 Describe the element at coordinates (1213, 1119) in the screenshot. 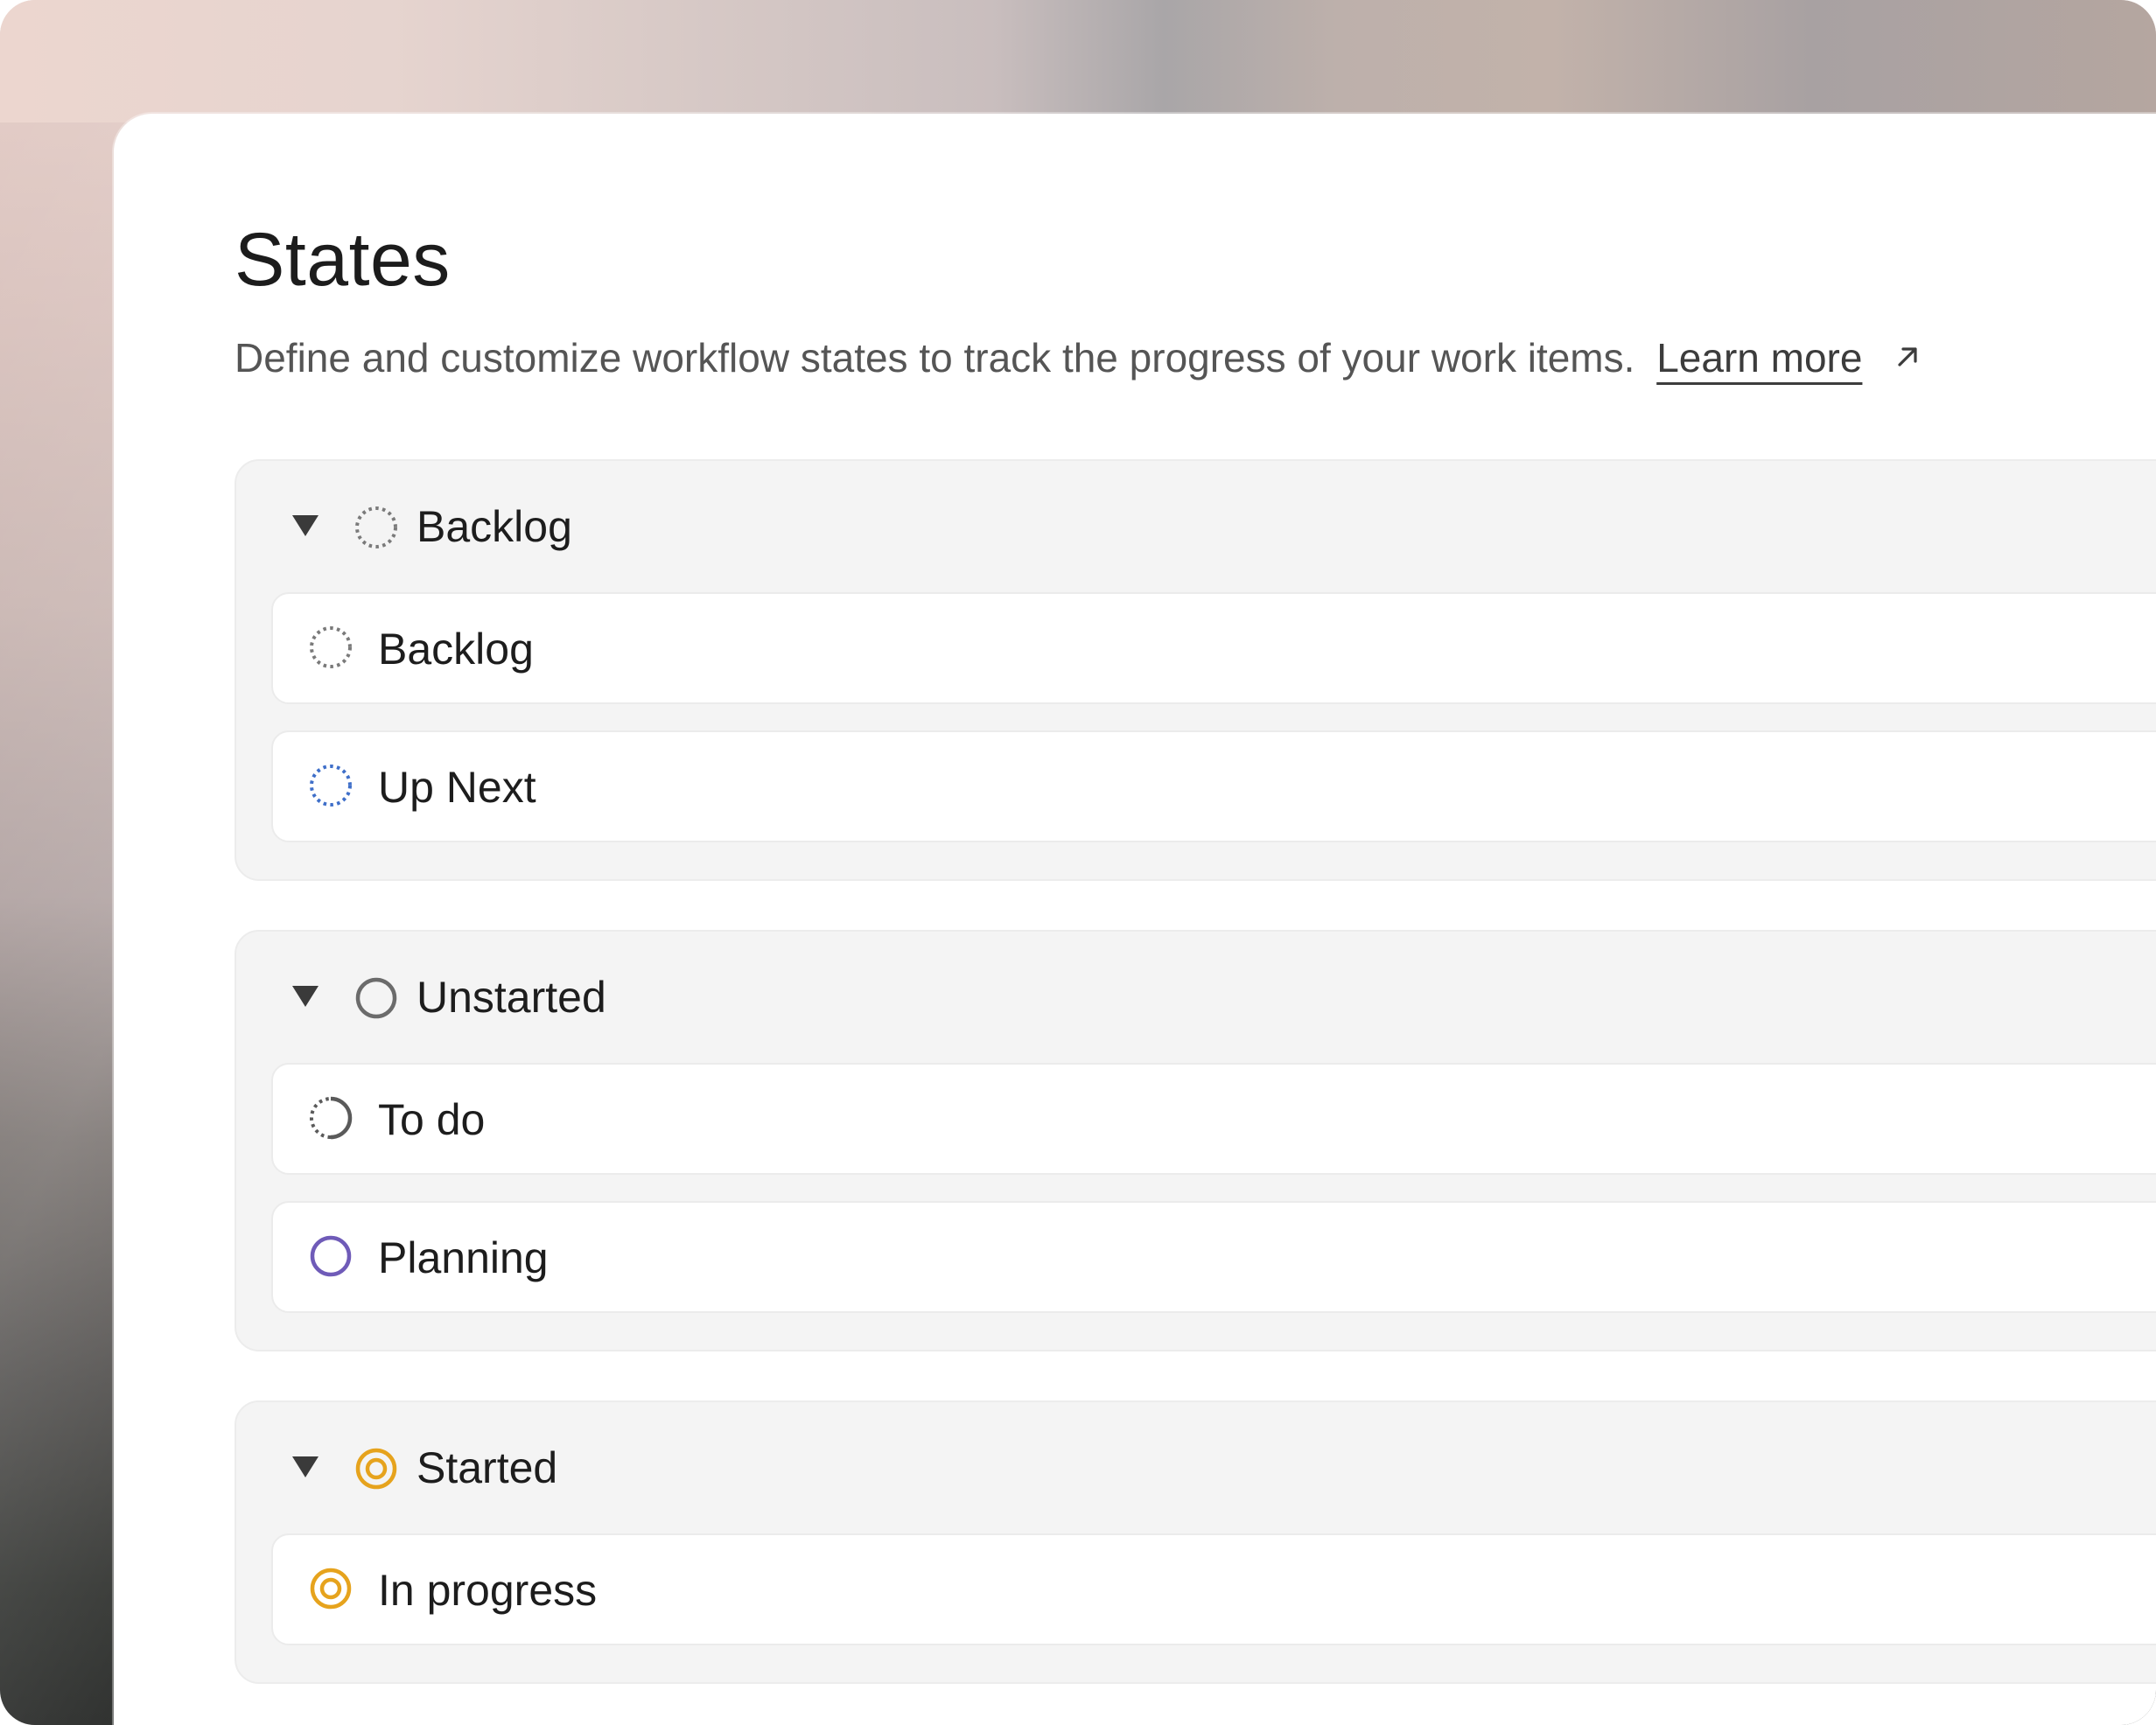

I see `state-row-to-do: To do` at that location.